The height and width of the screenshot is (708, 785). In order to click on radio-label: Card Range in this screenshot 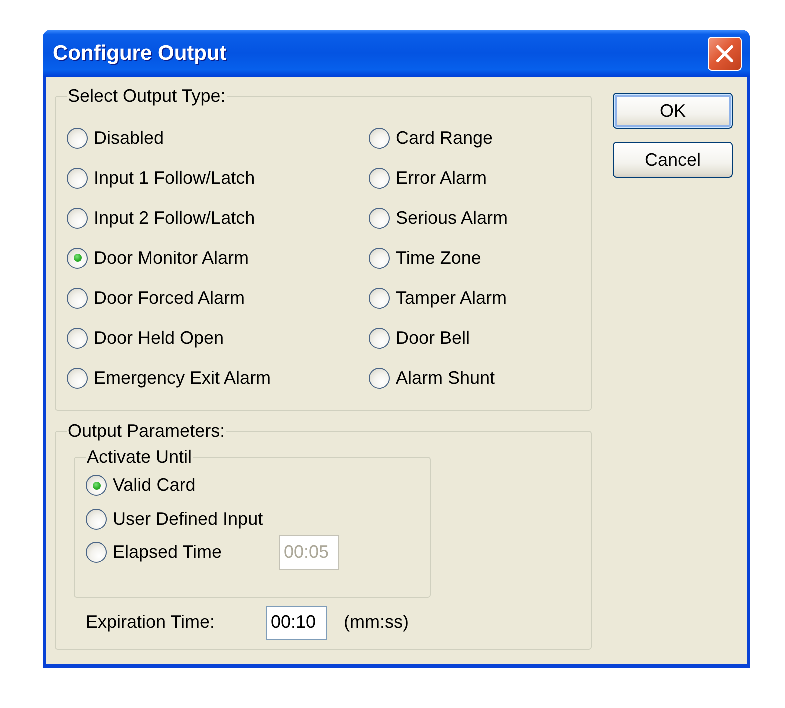, I will do `click(445, 138)`.